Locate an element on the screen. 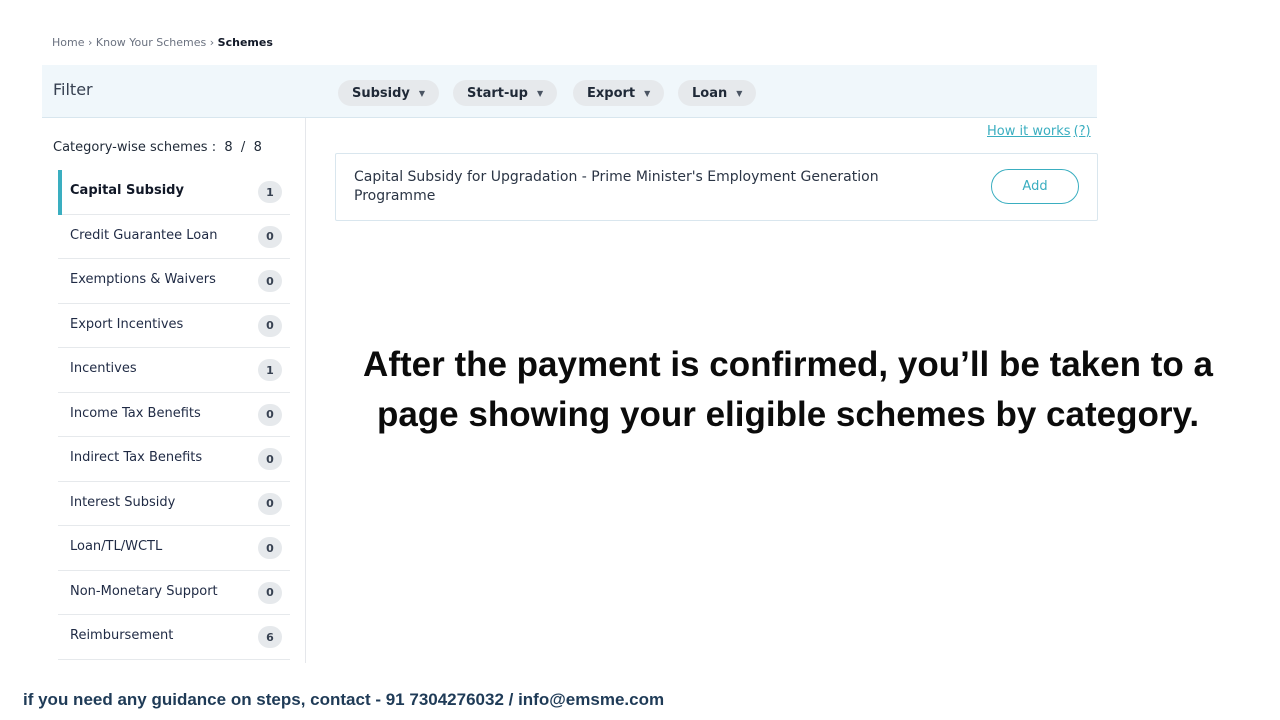 Image resolution: width=1280 pixels, height=720 pixels. breadcrumb: Home › Know Your Schemes › Schemes is located at coordinates (162, 42).